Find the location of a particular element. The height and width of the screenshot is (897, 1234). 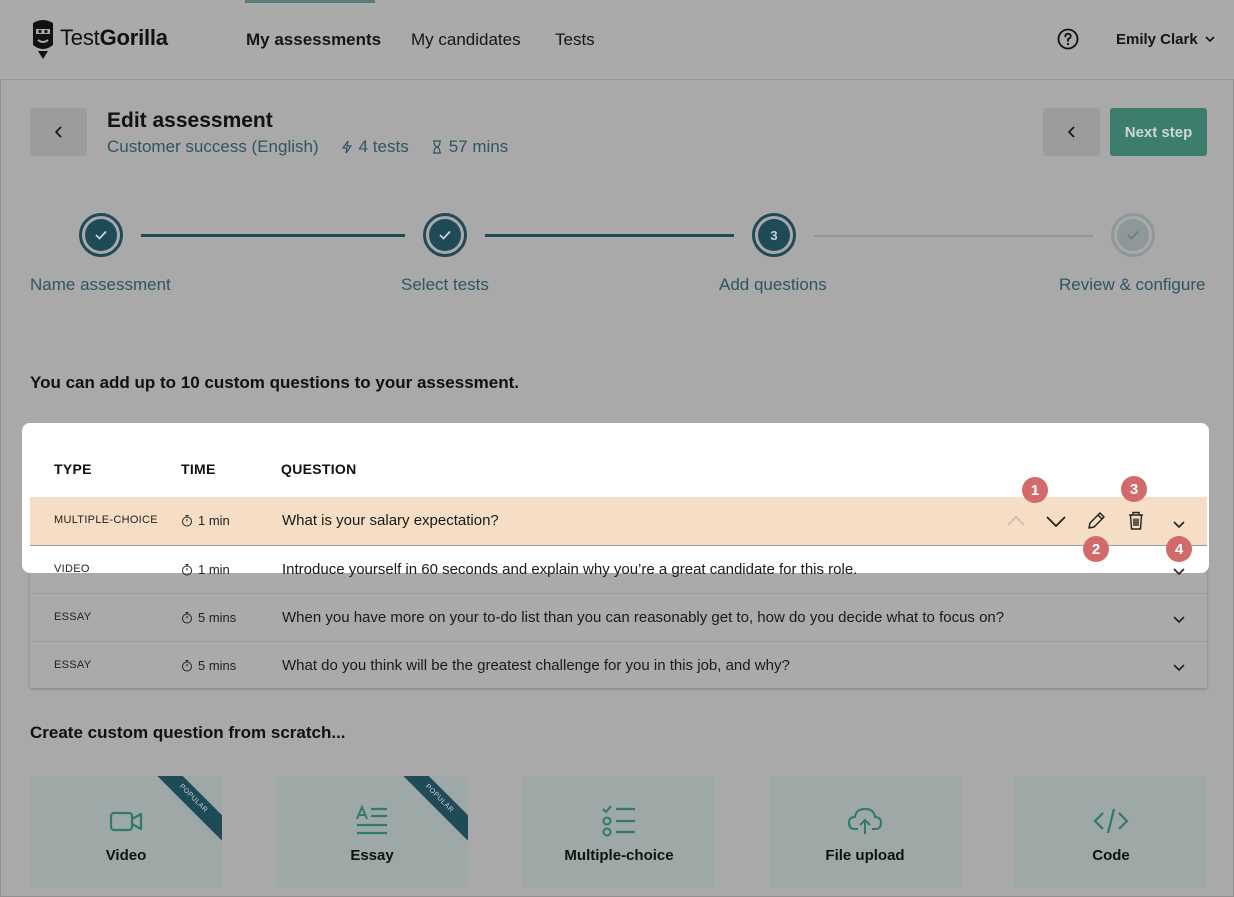

tests-count: 4 tests is located at coordinates (375, 147).